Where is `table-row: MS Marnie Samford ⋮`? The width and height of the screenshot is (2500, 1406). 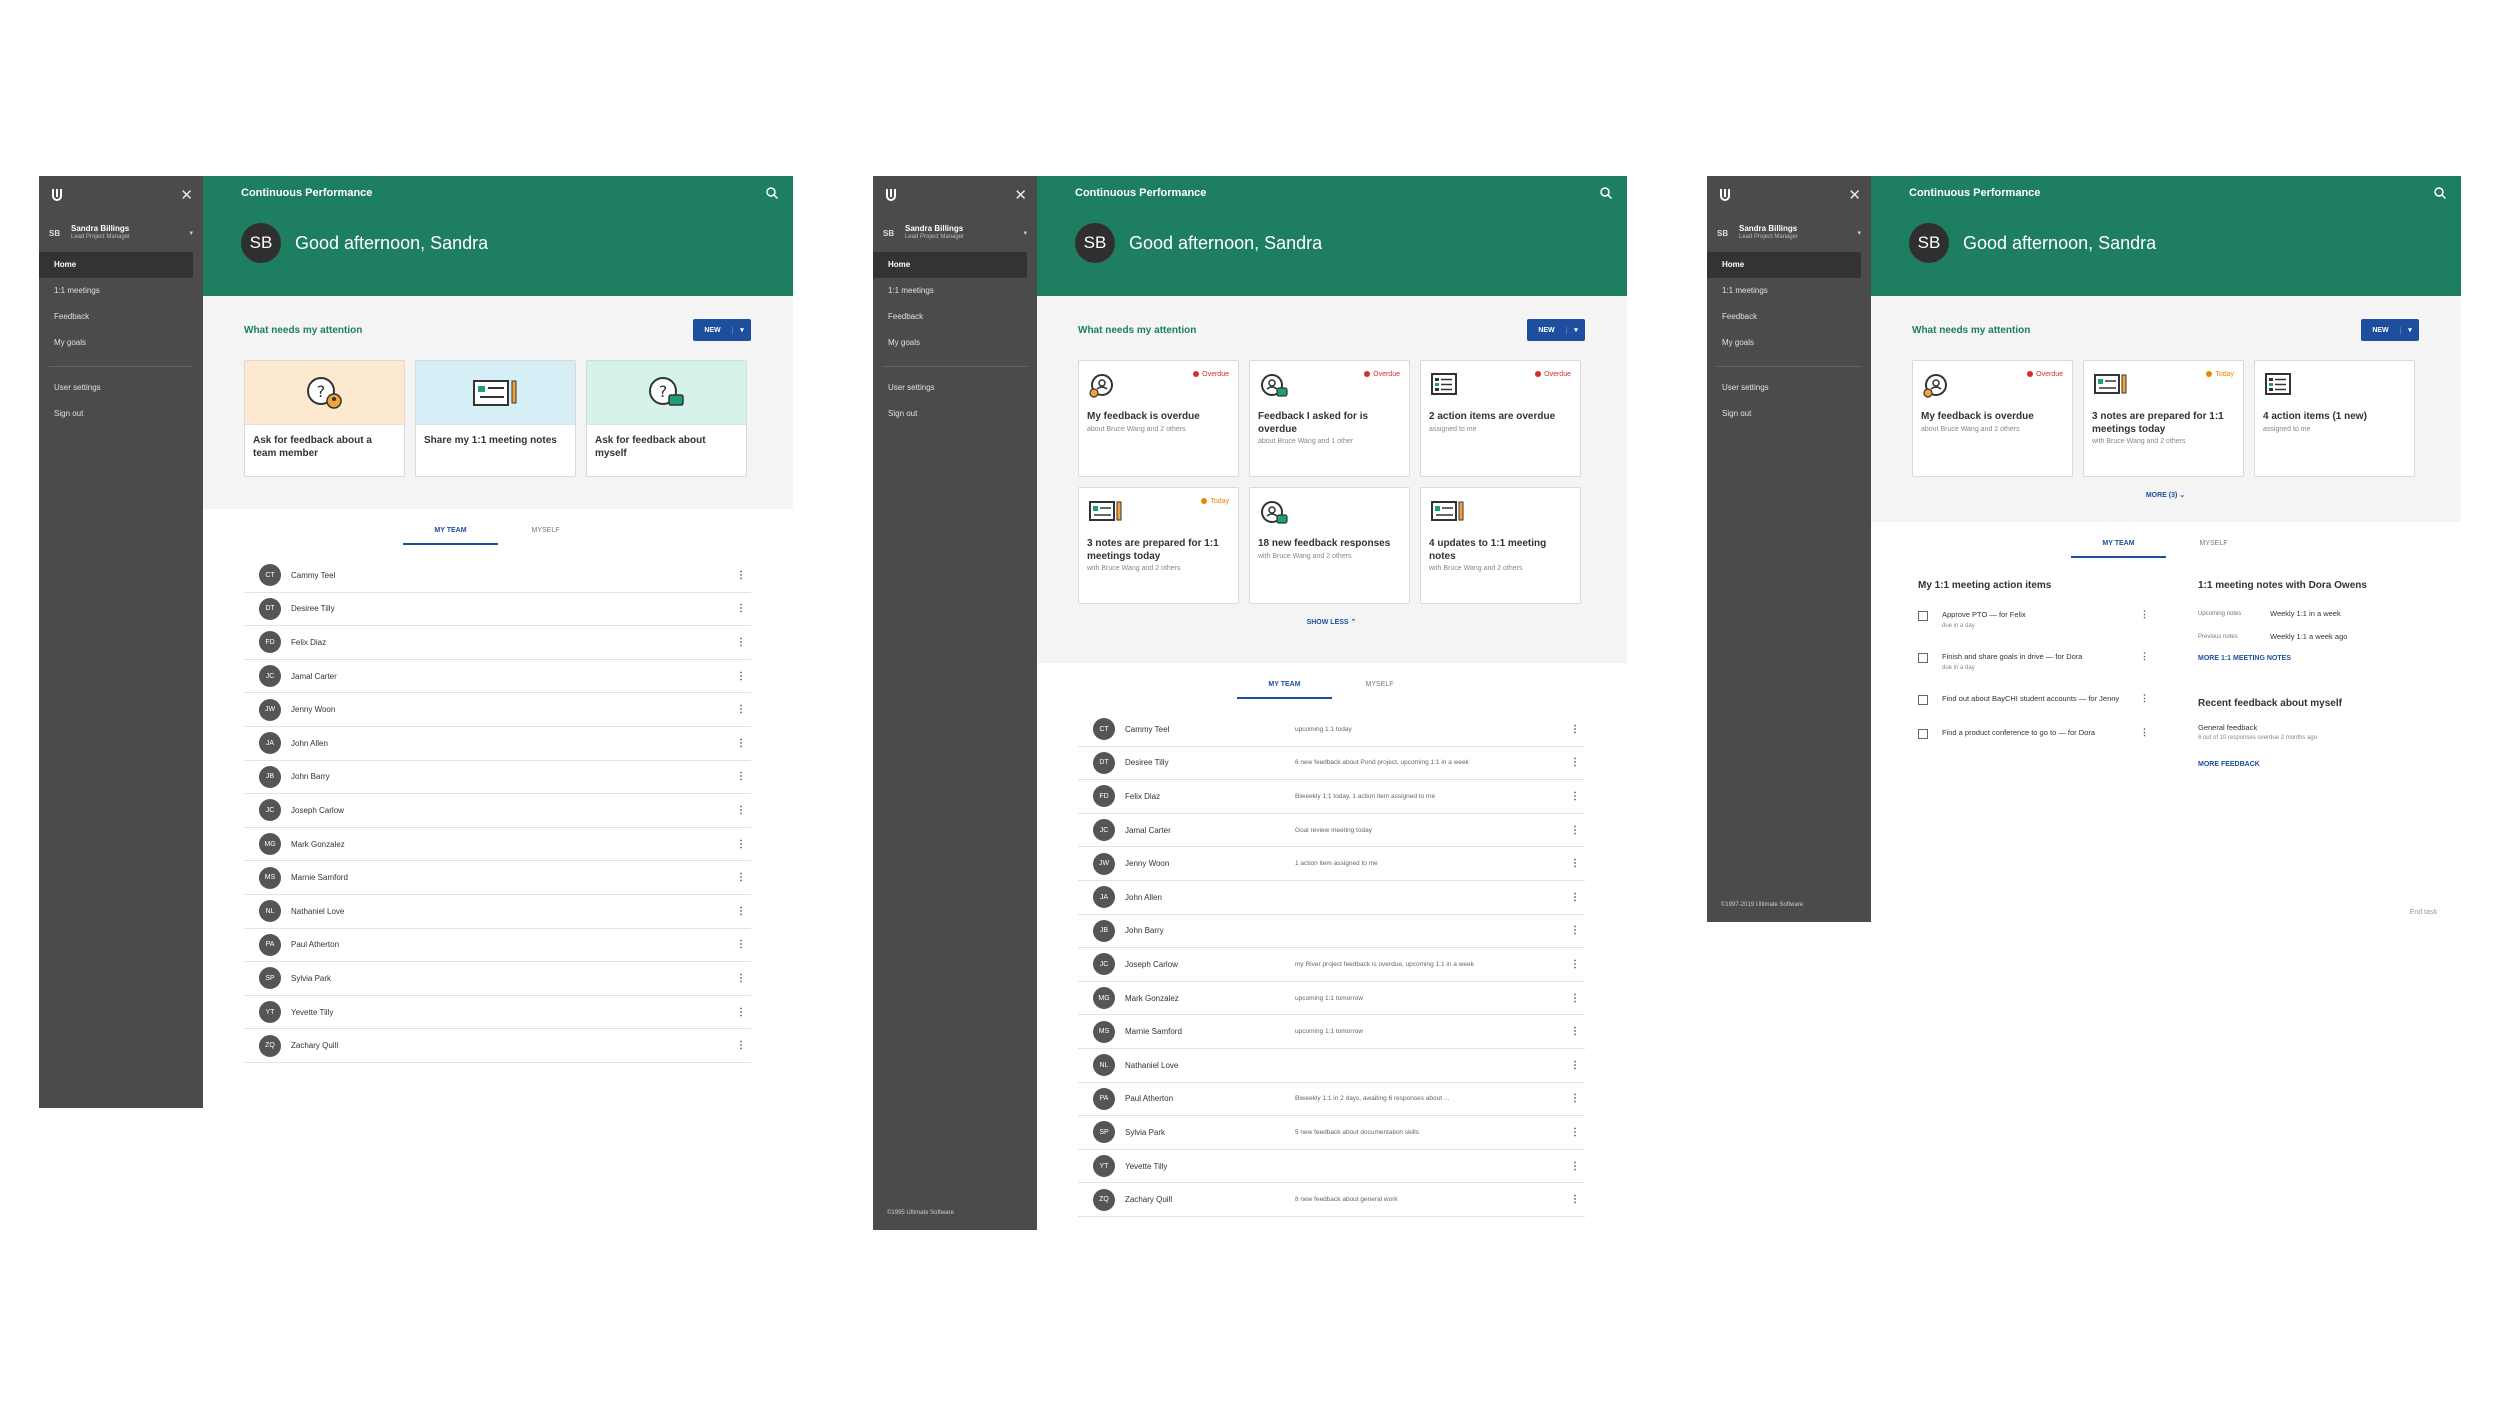 table-row: MS Marnie Samford ⋮ is located at coordinates (497, 878).